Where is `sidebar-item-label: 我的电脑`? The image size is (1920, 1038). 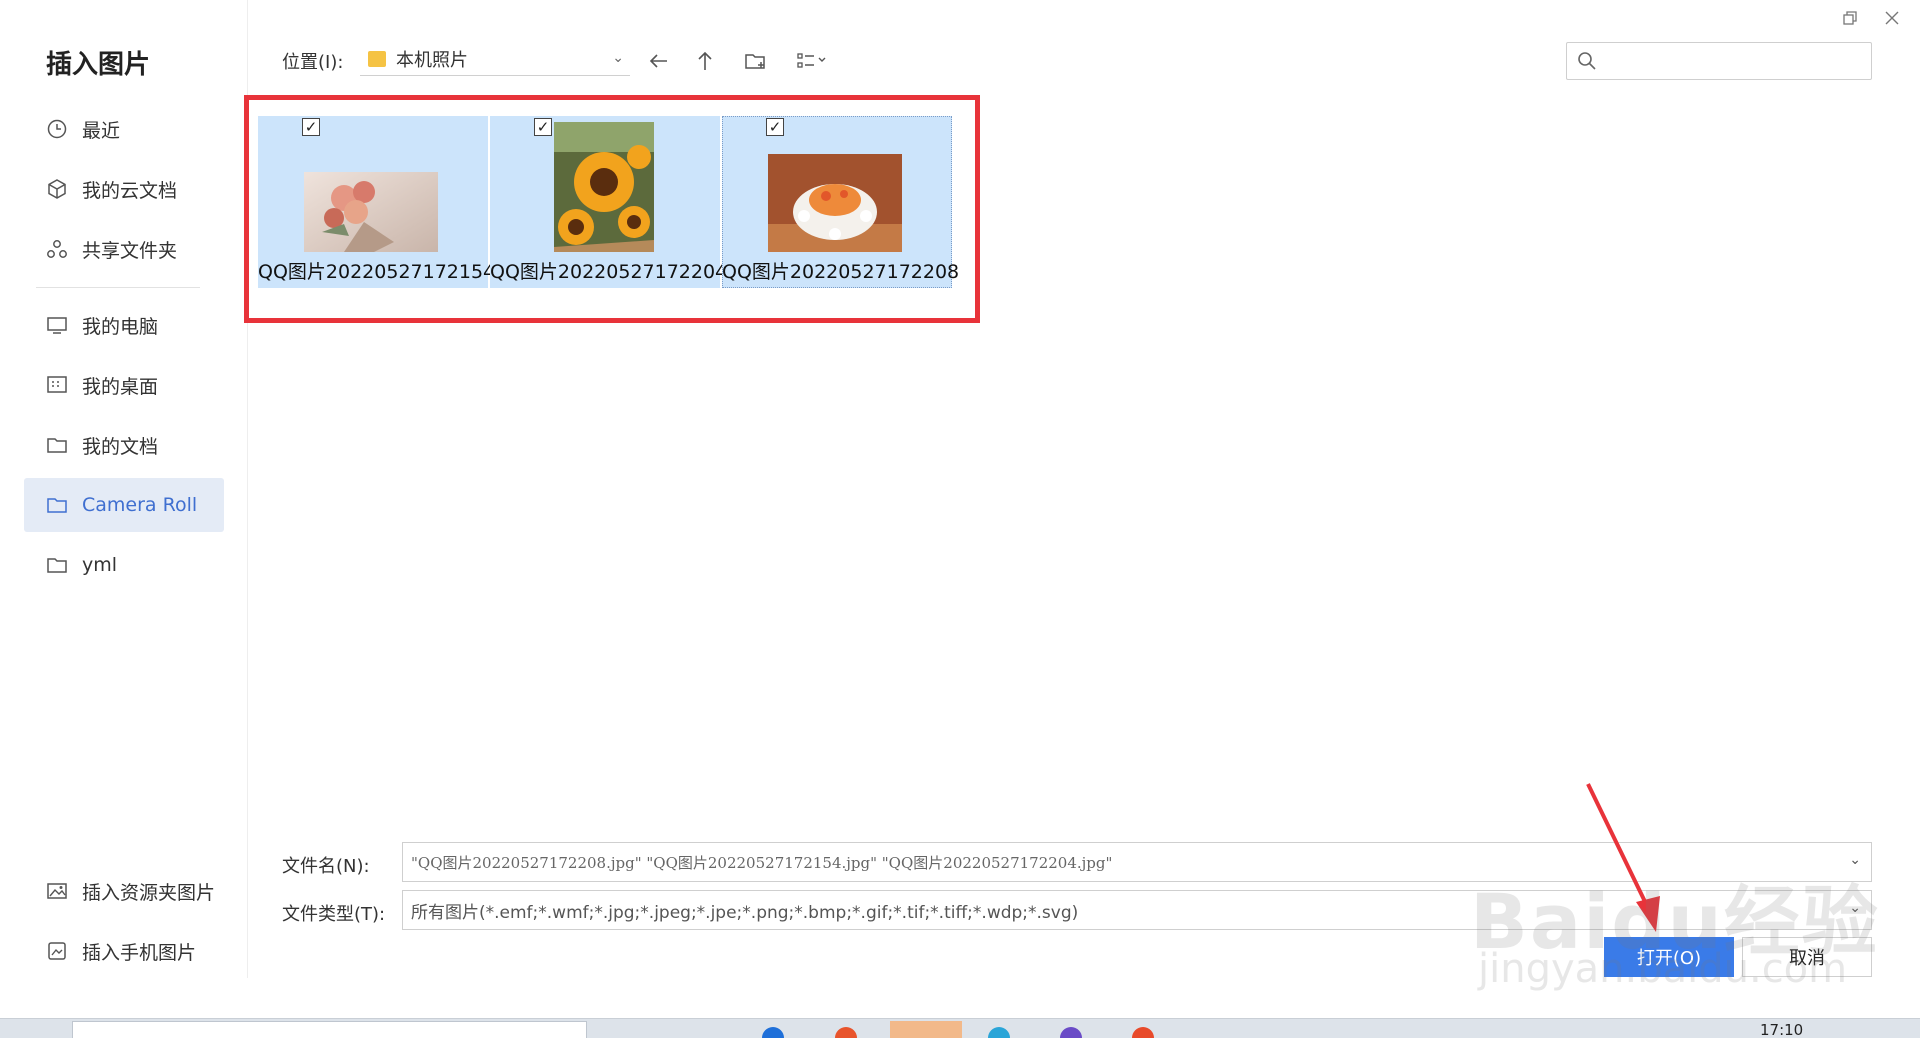 sidebar-item-label: 我的电脑 is located at coordinates (120, 326).